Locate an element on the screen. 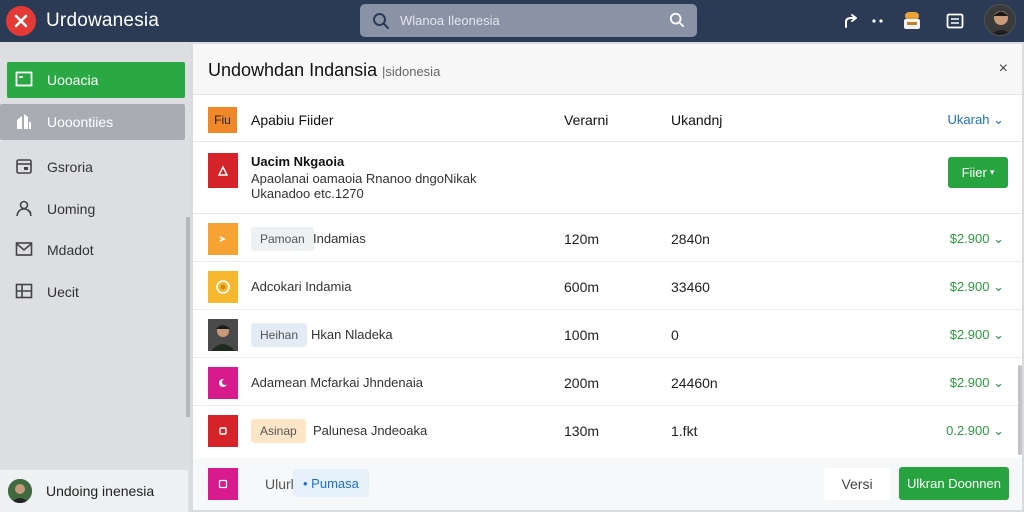 This screenshot has height=512, width=1024. featured-meta: Ukanadoo etc.1270 is located at coordinates (307, 193).